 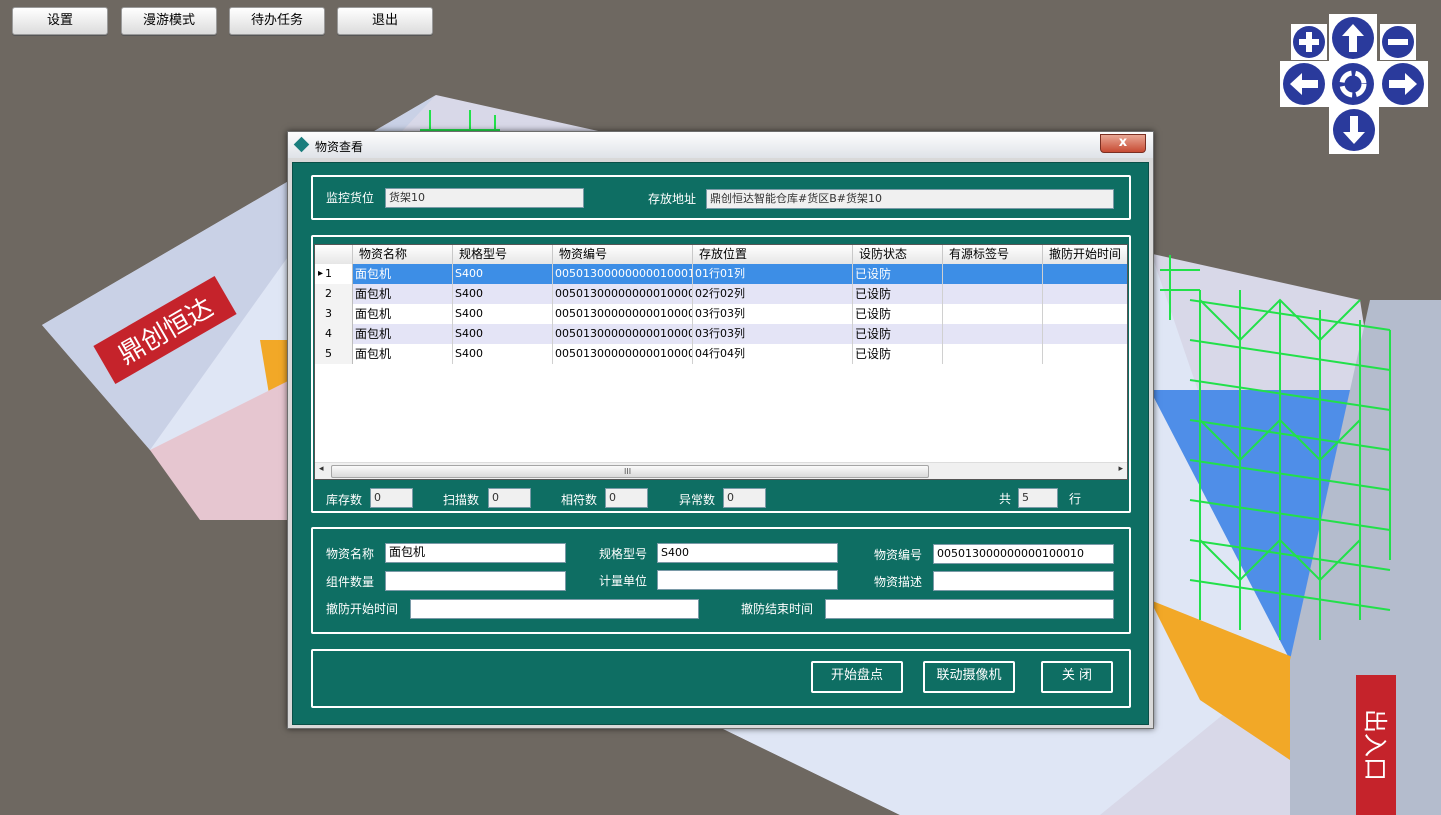 I want to click on column-header: 物资名称, so click(x=403, y=254).